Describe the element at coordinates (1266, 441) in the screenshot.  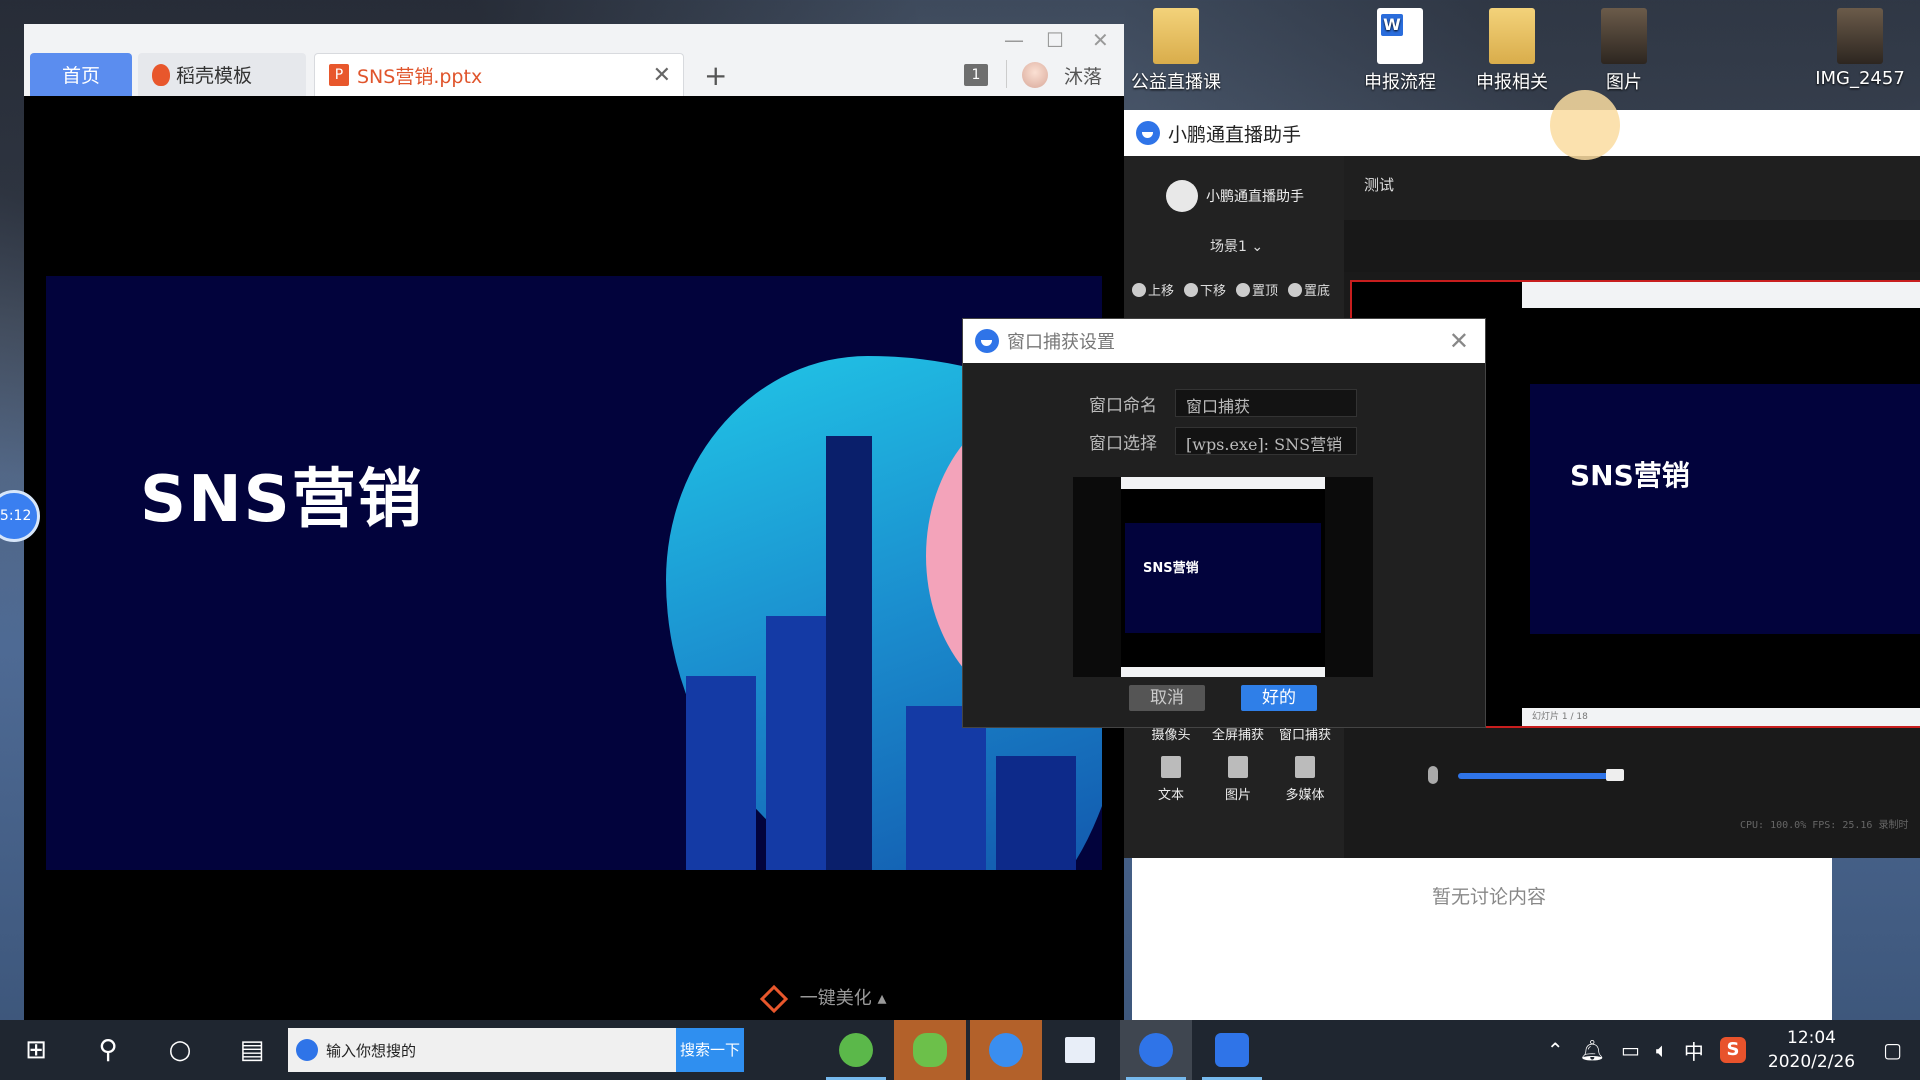
I see `window-select-dropdown: [wps.exe]: SNS营销` at that location.